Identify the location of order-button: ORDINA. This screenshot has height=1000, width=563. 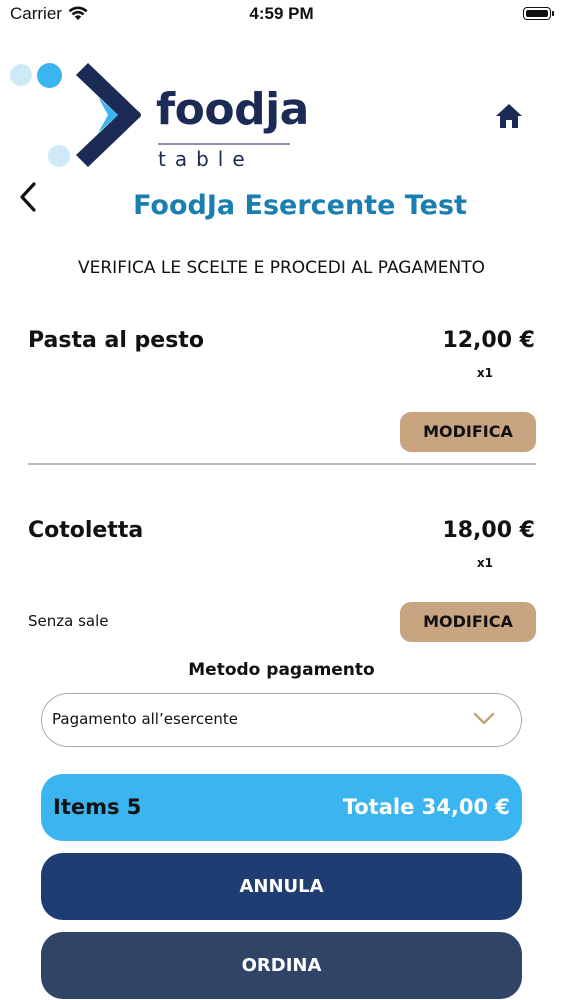
(281, 965).